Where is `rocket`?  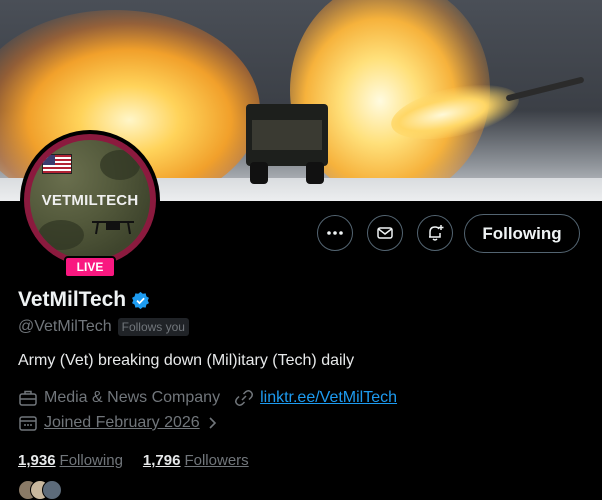
rocket is located at coordinates (545, 89).